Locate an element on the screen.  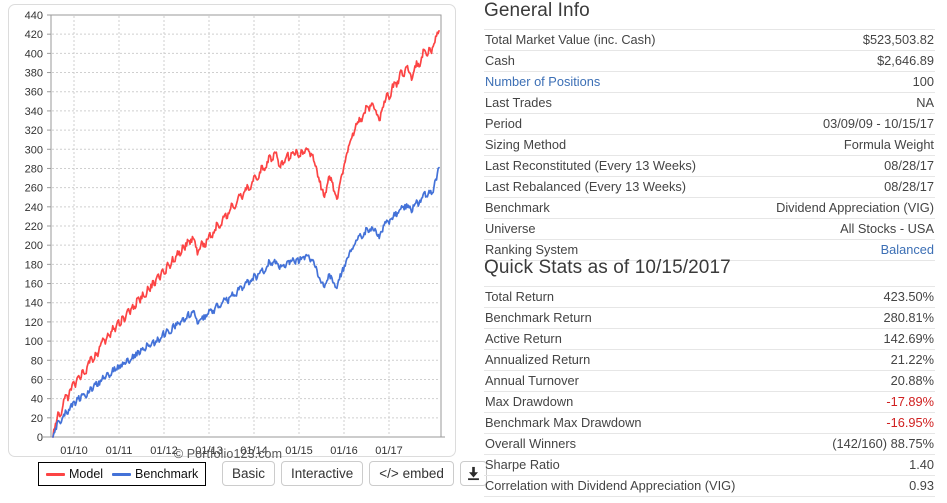
chart-toolbar: Basic Interactive </> embed is located at coordinates (354, 473).